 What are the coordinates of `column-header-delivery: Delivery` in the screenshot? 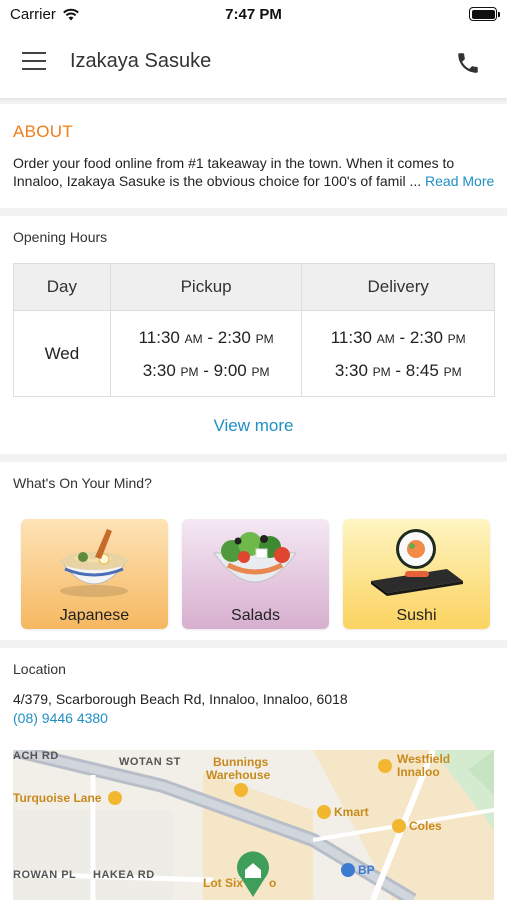 It's located at (398, 287).